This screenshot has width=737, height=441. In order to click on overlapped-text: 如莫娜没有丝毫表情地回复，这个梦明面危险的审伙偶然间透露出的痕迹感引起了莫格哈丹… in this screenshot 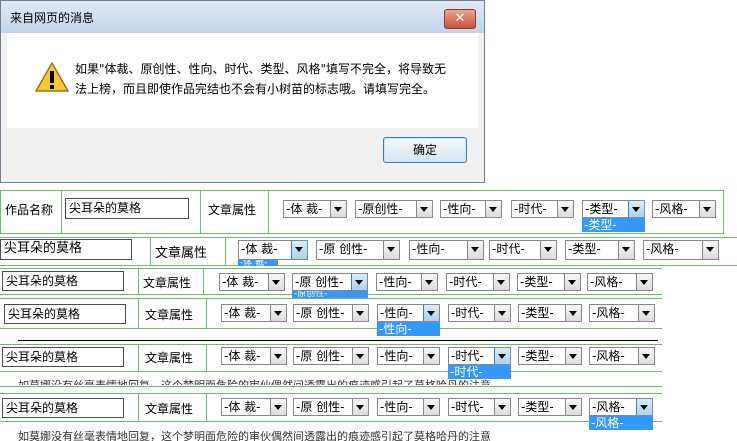, I will do `click(298, 382)`.